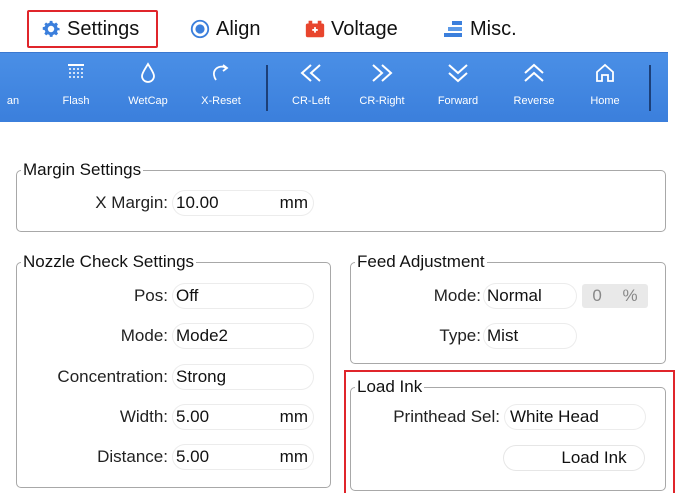 The height and width of the screenshot is (493, 677). I want to click on load-ink-button-row: Load Ink, so click(574, 458).